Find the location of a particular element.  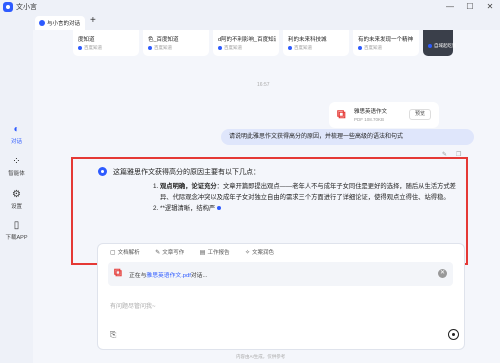

report-icon: ▤ is located at coordinates (202, 253).